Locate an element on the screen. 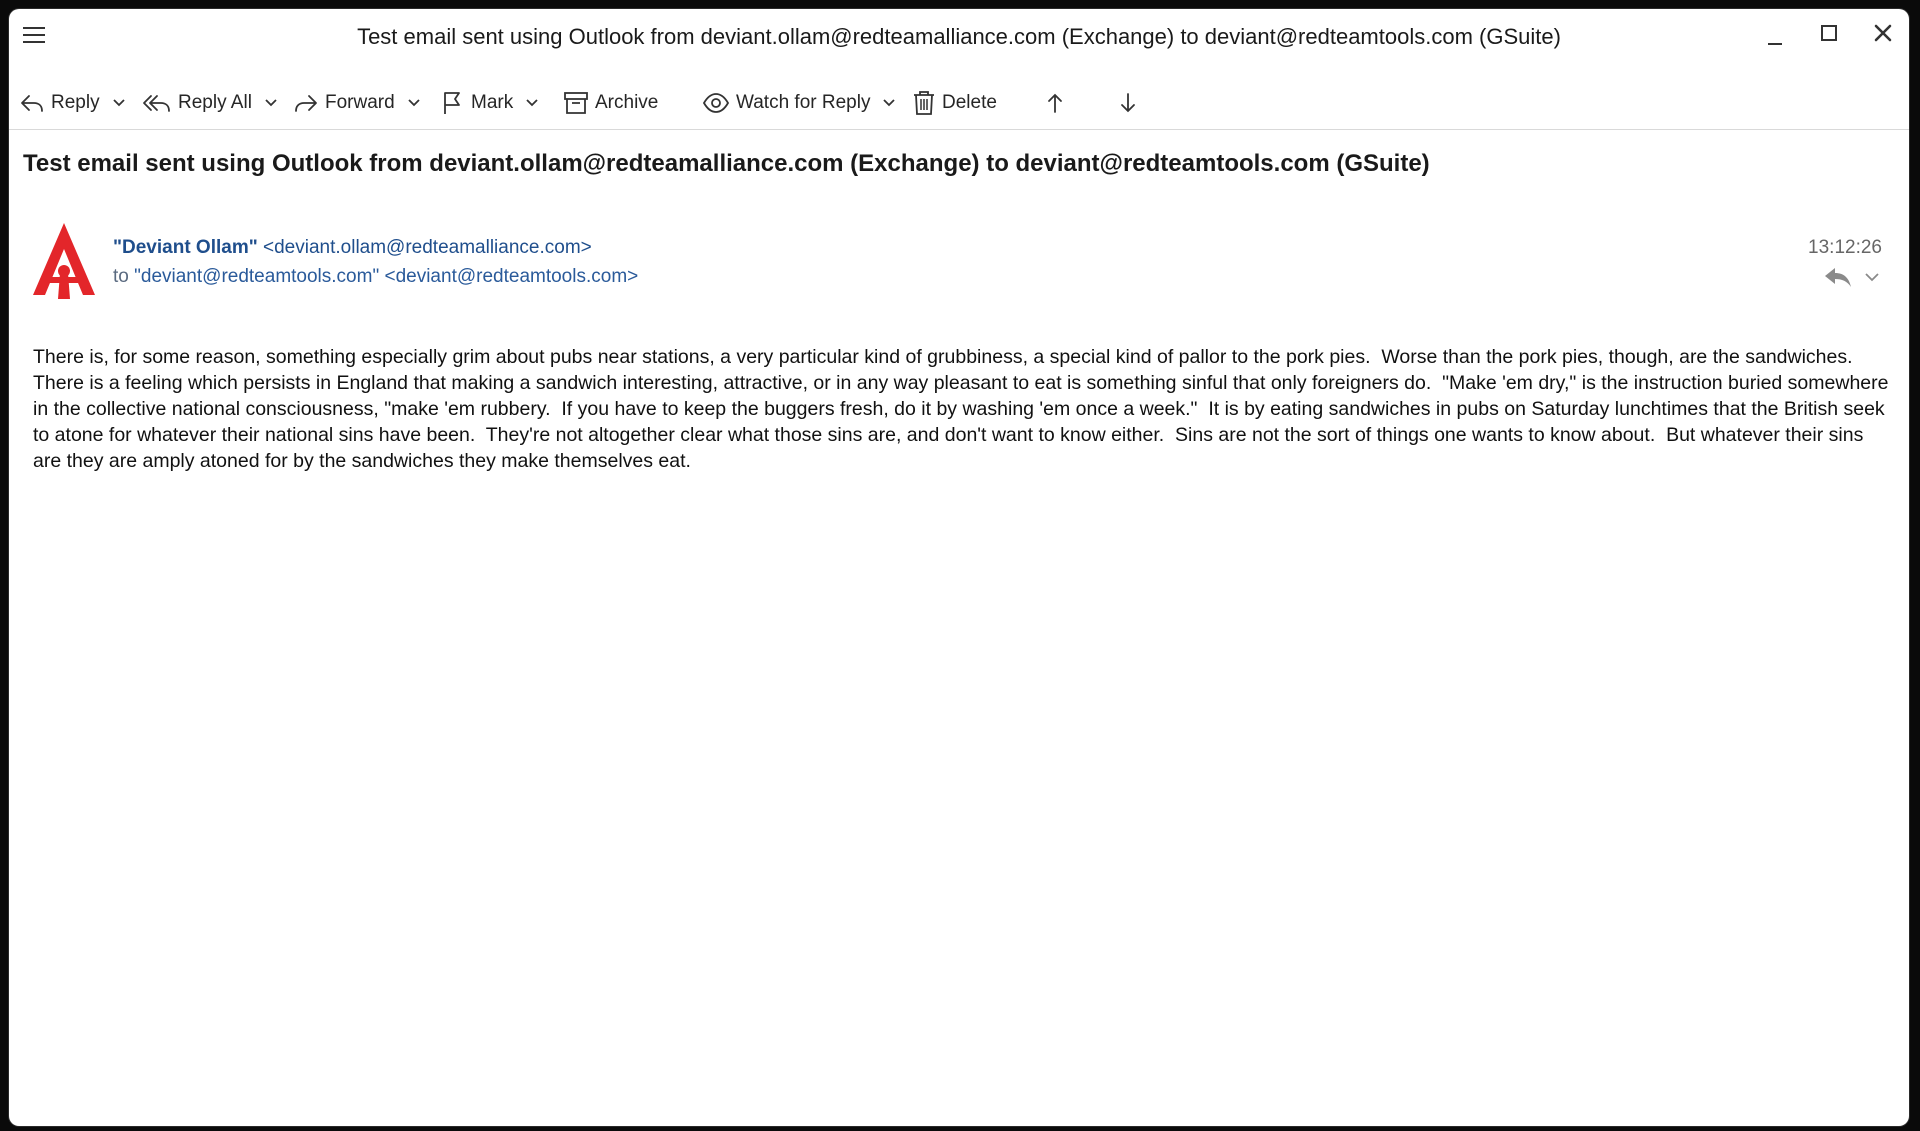  recipient-name: "deviant@redteamtools.com" is located at coordinates (256, 276).